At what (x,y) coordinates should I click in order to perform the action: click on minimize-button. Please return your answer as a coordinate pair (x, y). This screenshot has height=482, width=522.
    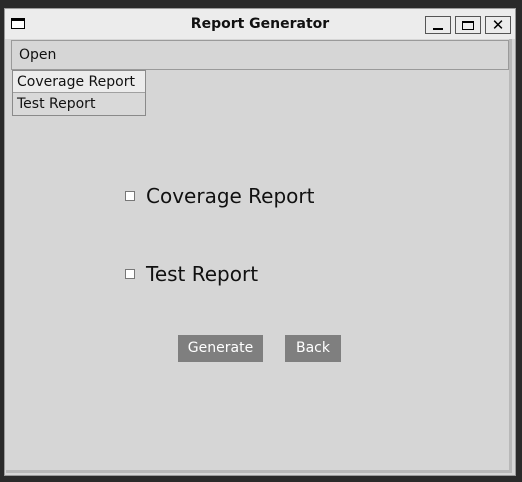
    Looking at the image, I should click on (438, 25).